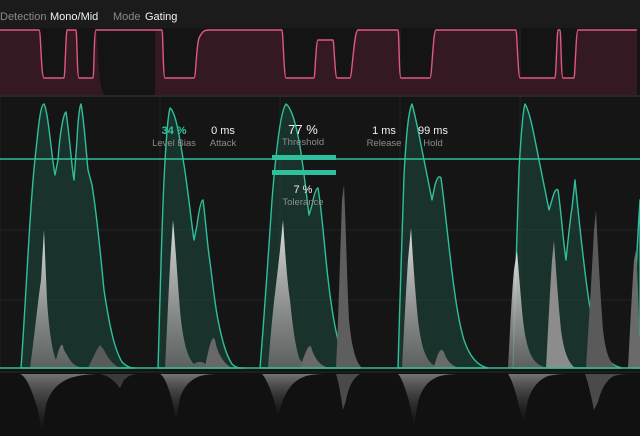 The image size is (640, 436). Describe the element at coordinates (433, 143) in the screenshot. I see `hold-label: Hold` at that location.